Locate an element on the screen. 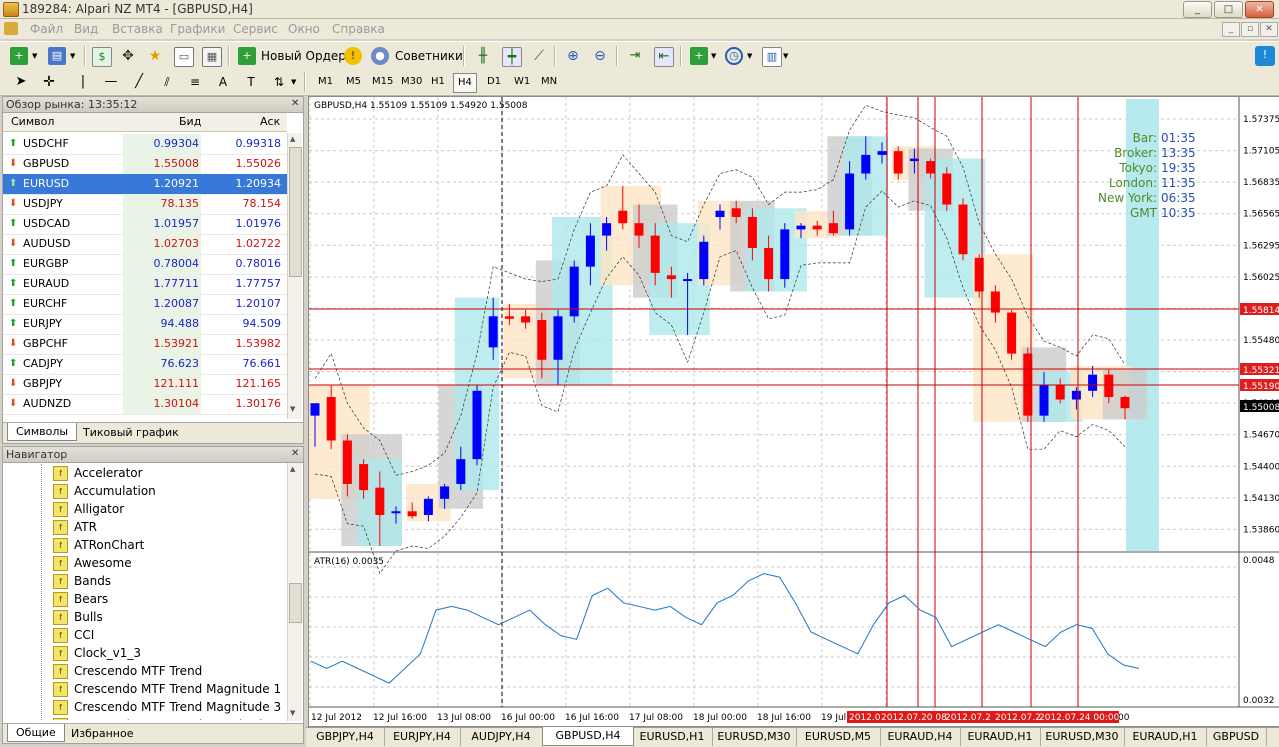 This screenshot has width=1279, height=747. chart-tab: GBPUSD is located at coordinates (1236, 737).